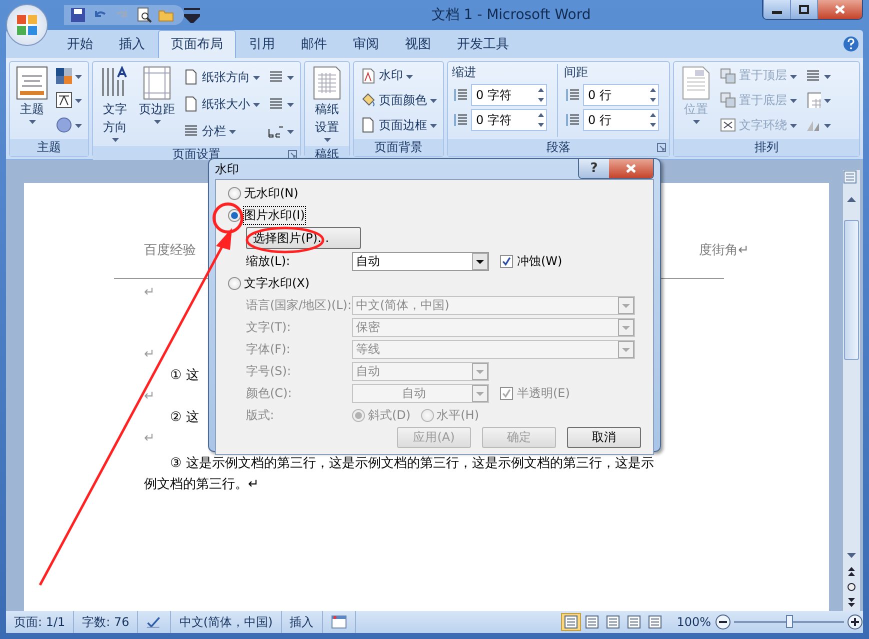  What do you see at coordinates (776, 9) in the screenshot?
I see `minimize-button` at bounding box center [776, 9].